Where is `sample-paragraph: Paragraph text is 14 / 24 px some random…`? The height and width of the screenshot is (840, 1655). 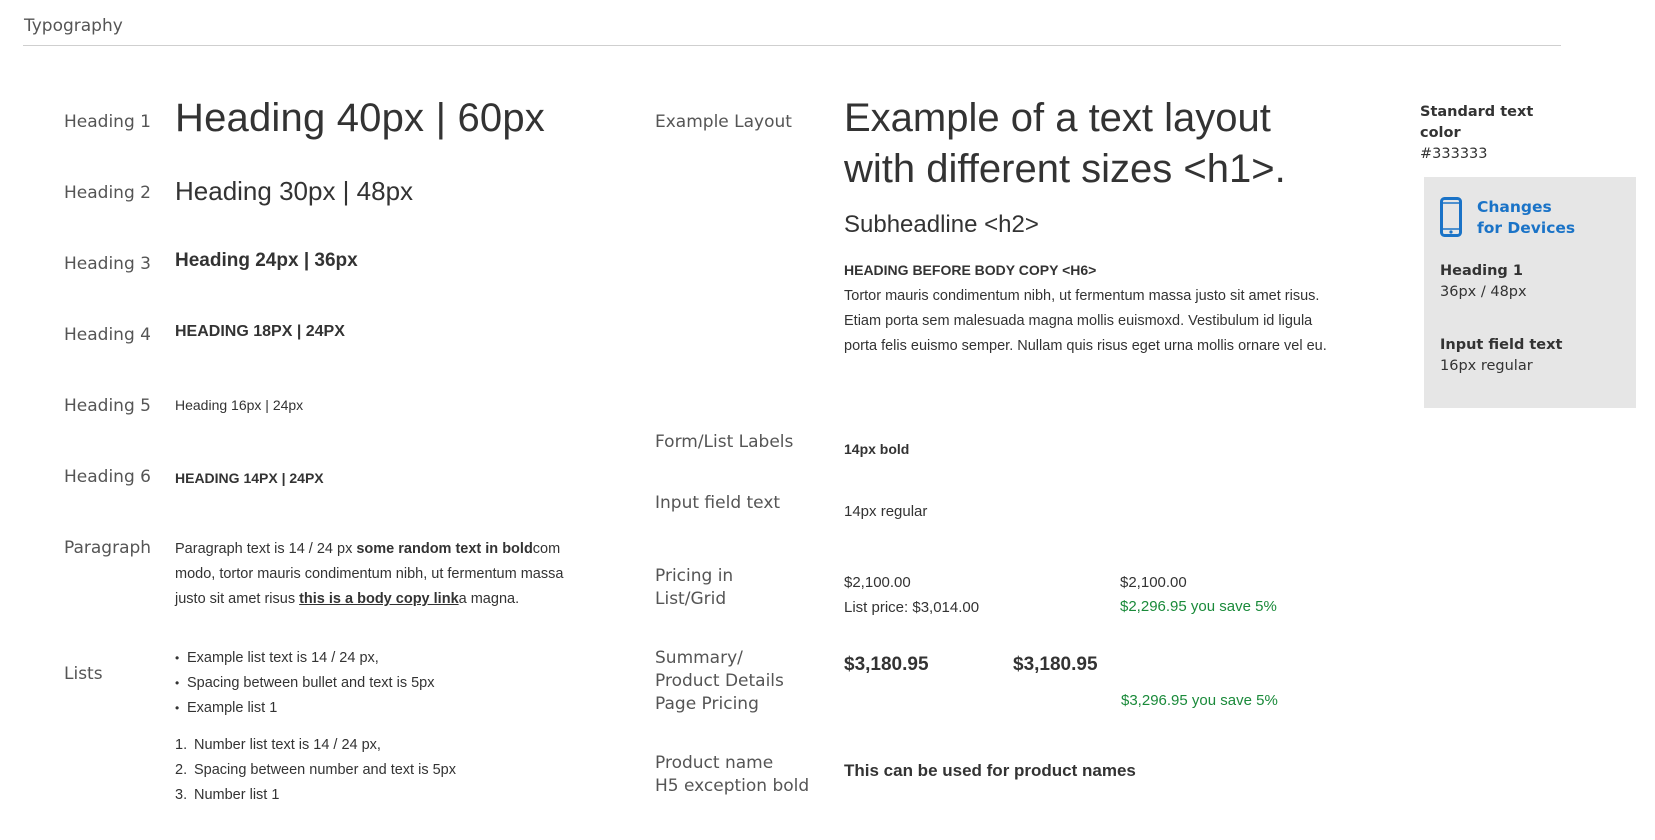 sample-paragraph: Paragraph text is 14 / 24 px some random… is located at coordinates (385, 574).